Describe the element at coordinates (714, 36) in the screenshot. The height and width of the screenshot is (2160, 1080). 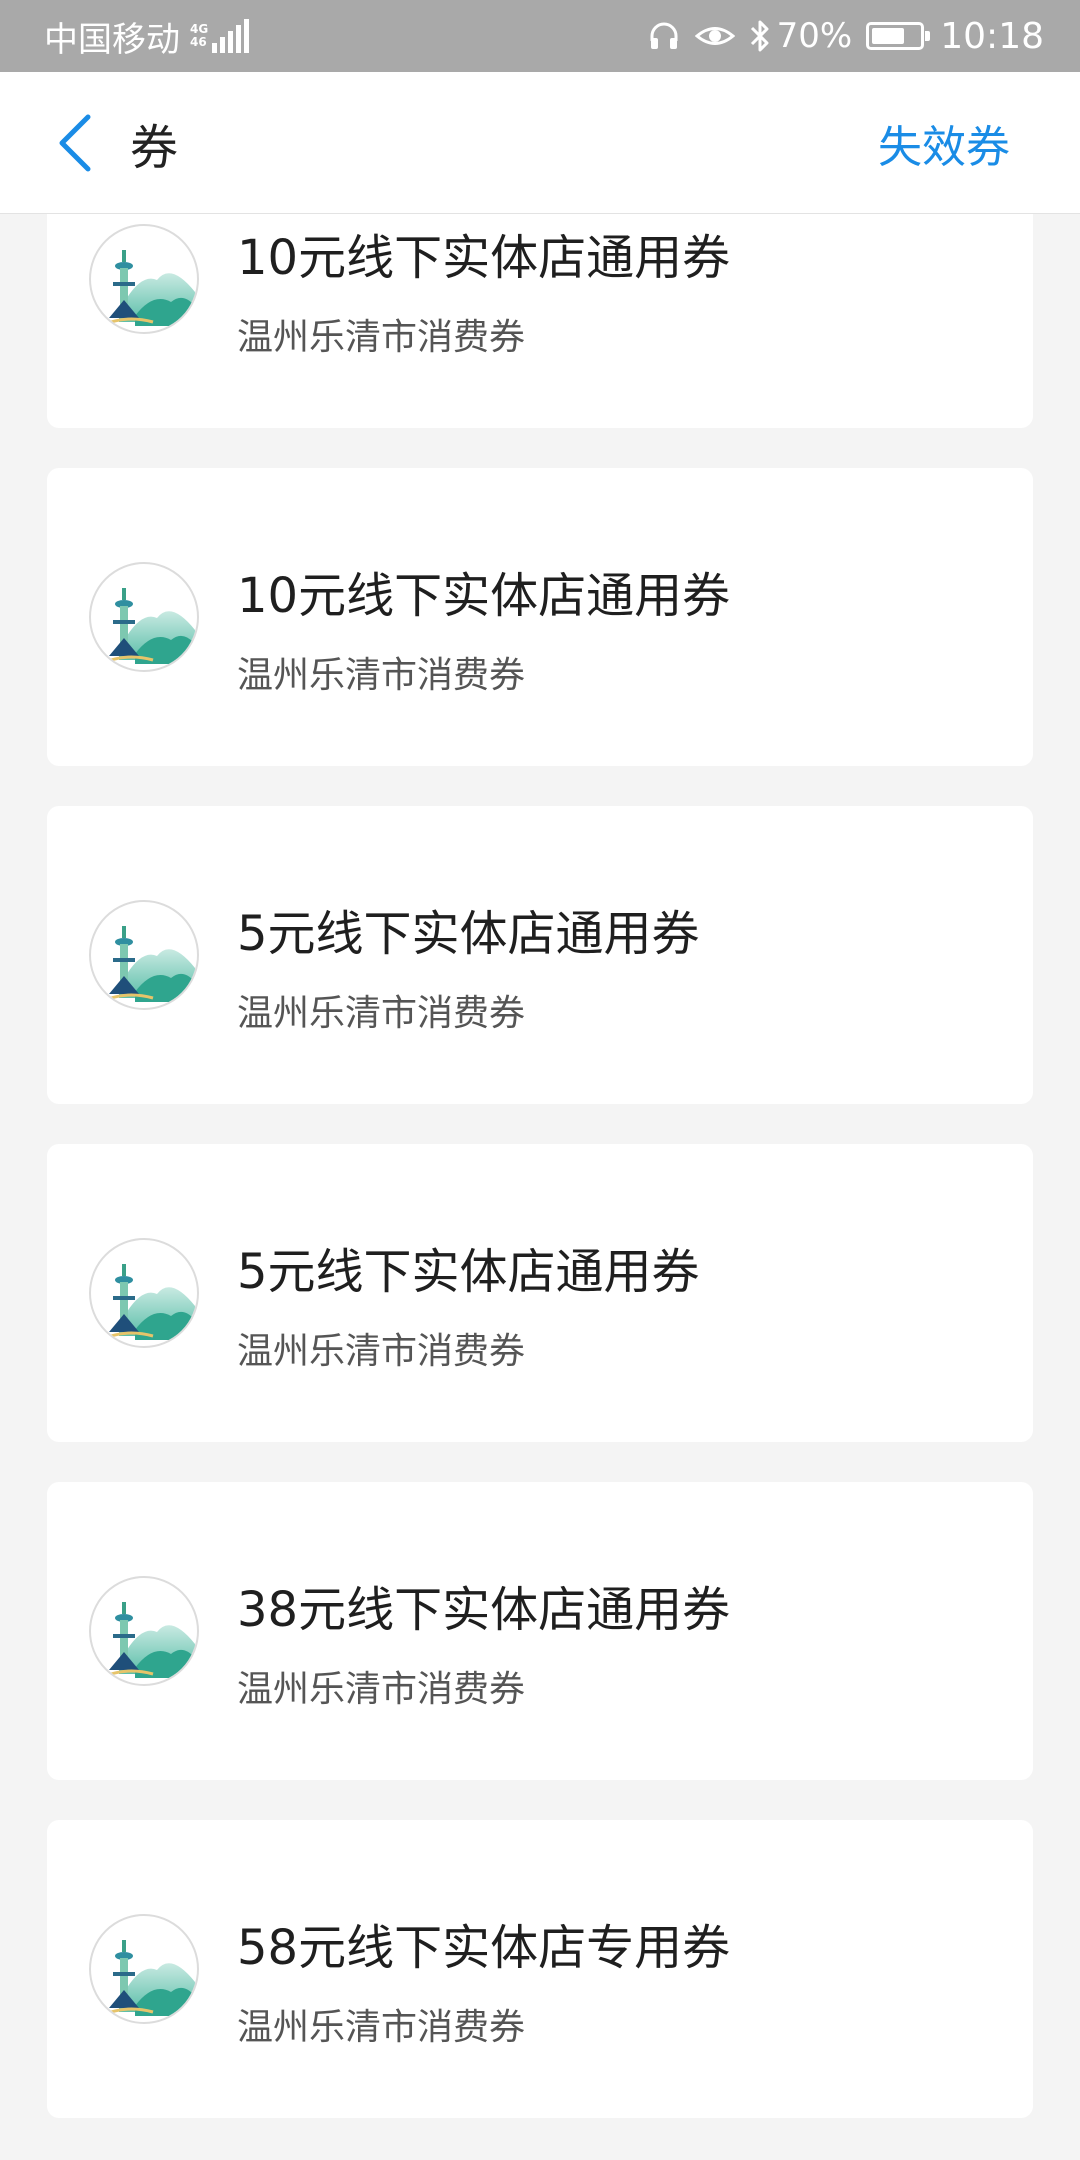
I see `eye-icon` at that location.